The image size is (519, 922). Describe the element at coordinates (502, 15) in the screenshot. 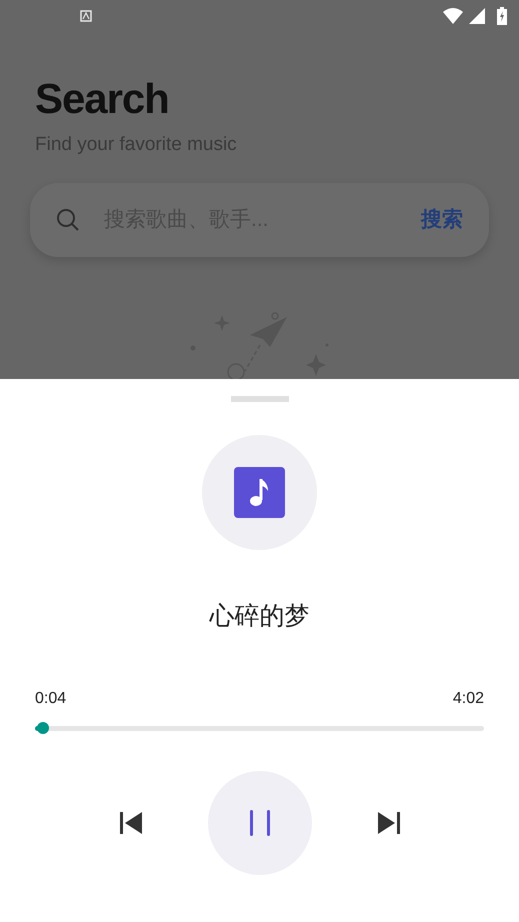

I see `battery-icon` at that location.